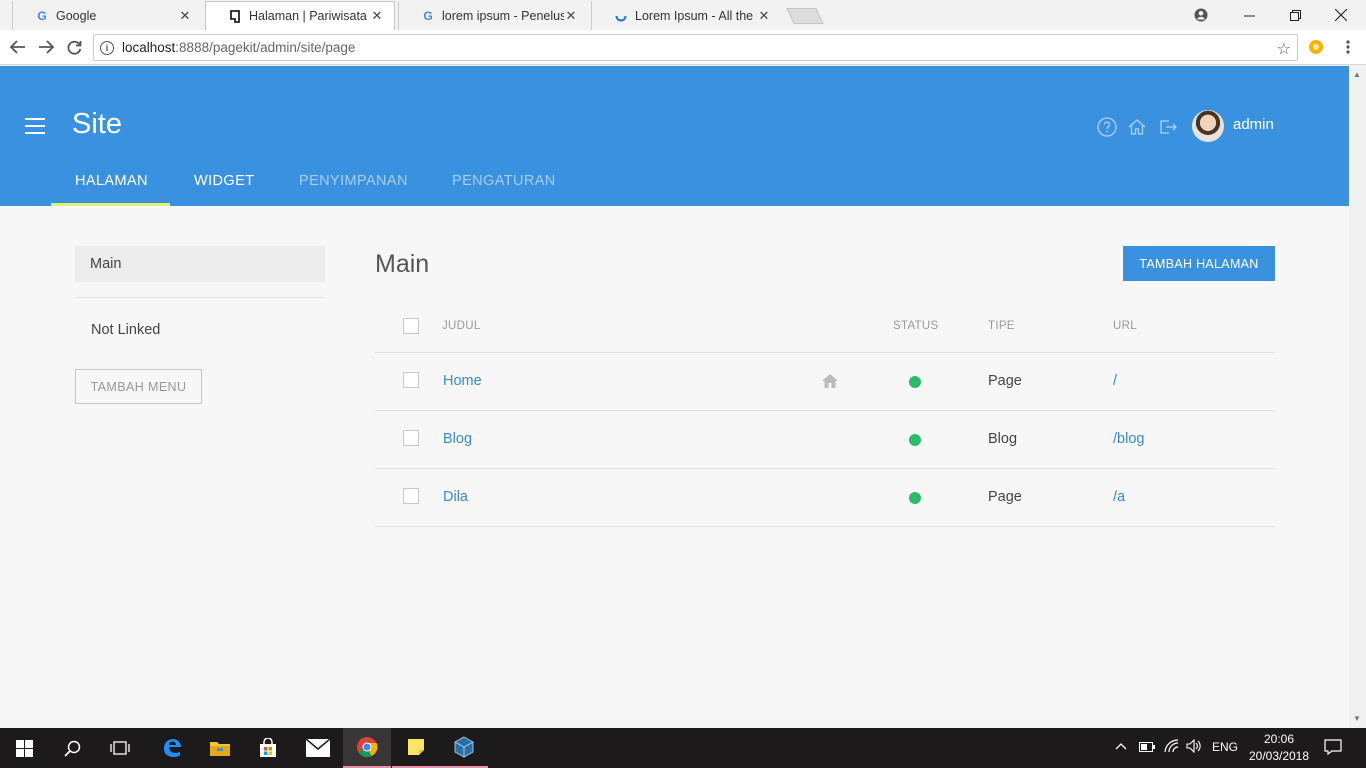 The width and height of the screenshot is (1366, 768). Describe the element at coordinates (915, 326) in the screenshot. I see `column-header-status: STATUS` at that location.